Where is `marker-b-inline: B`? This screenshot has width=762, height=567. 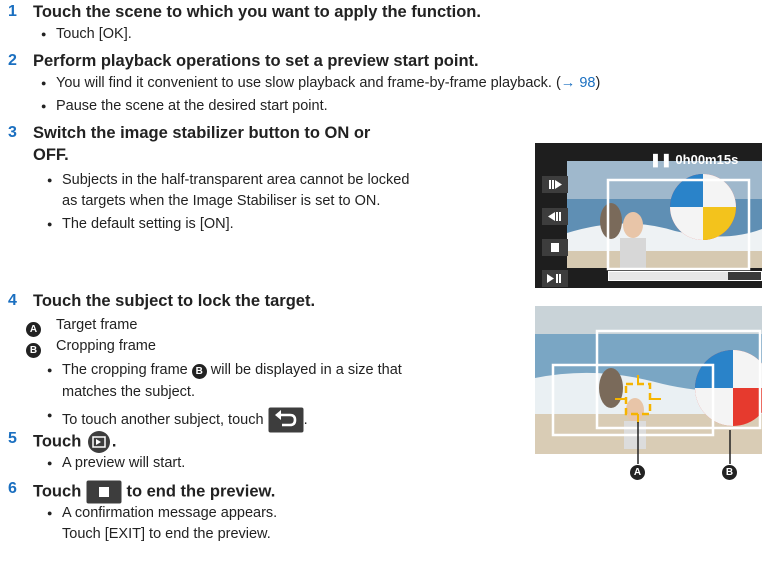 marker-b-inline: B is located at coordinates (199, 371).